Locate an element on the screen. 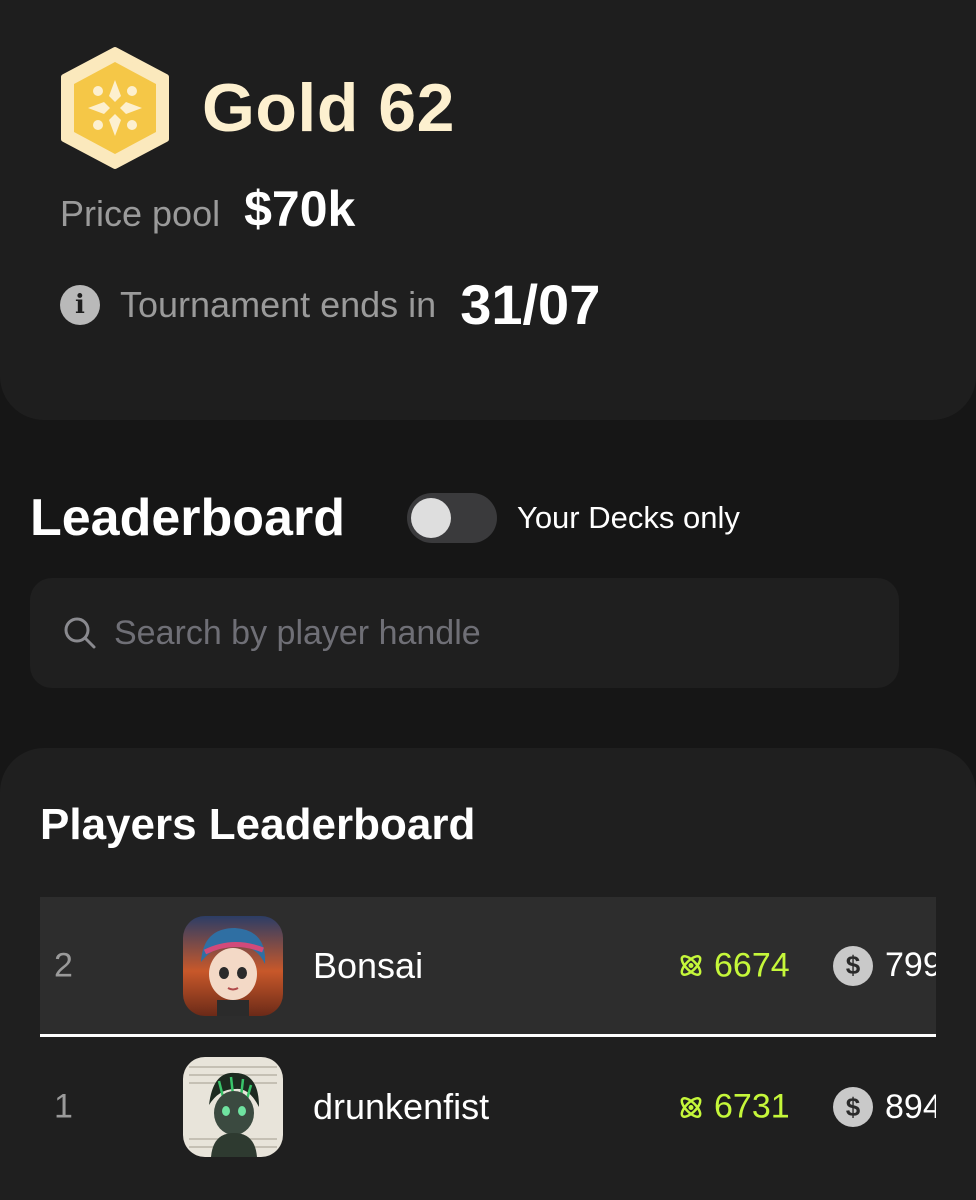 This screenshot has width=976, height=1200. tournament-ends-label: Tournament ends in is located at coordinates (278, 304).